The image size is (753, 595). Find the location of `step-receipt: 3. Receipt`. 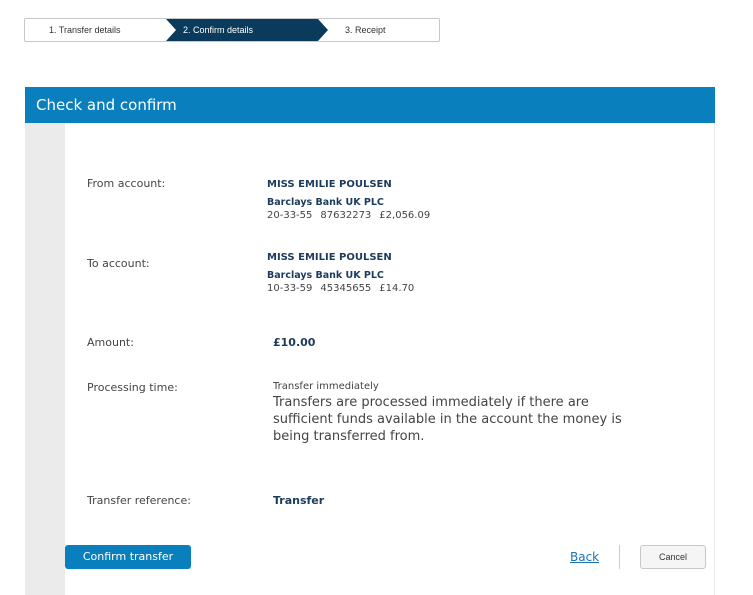

step-receipt: 3. Receipt is located at coordinates (365, 30).